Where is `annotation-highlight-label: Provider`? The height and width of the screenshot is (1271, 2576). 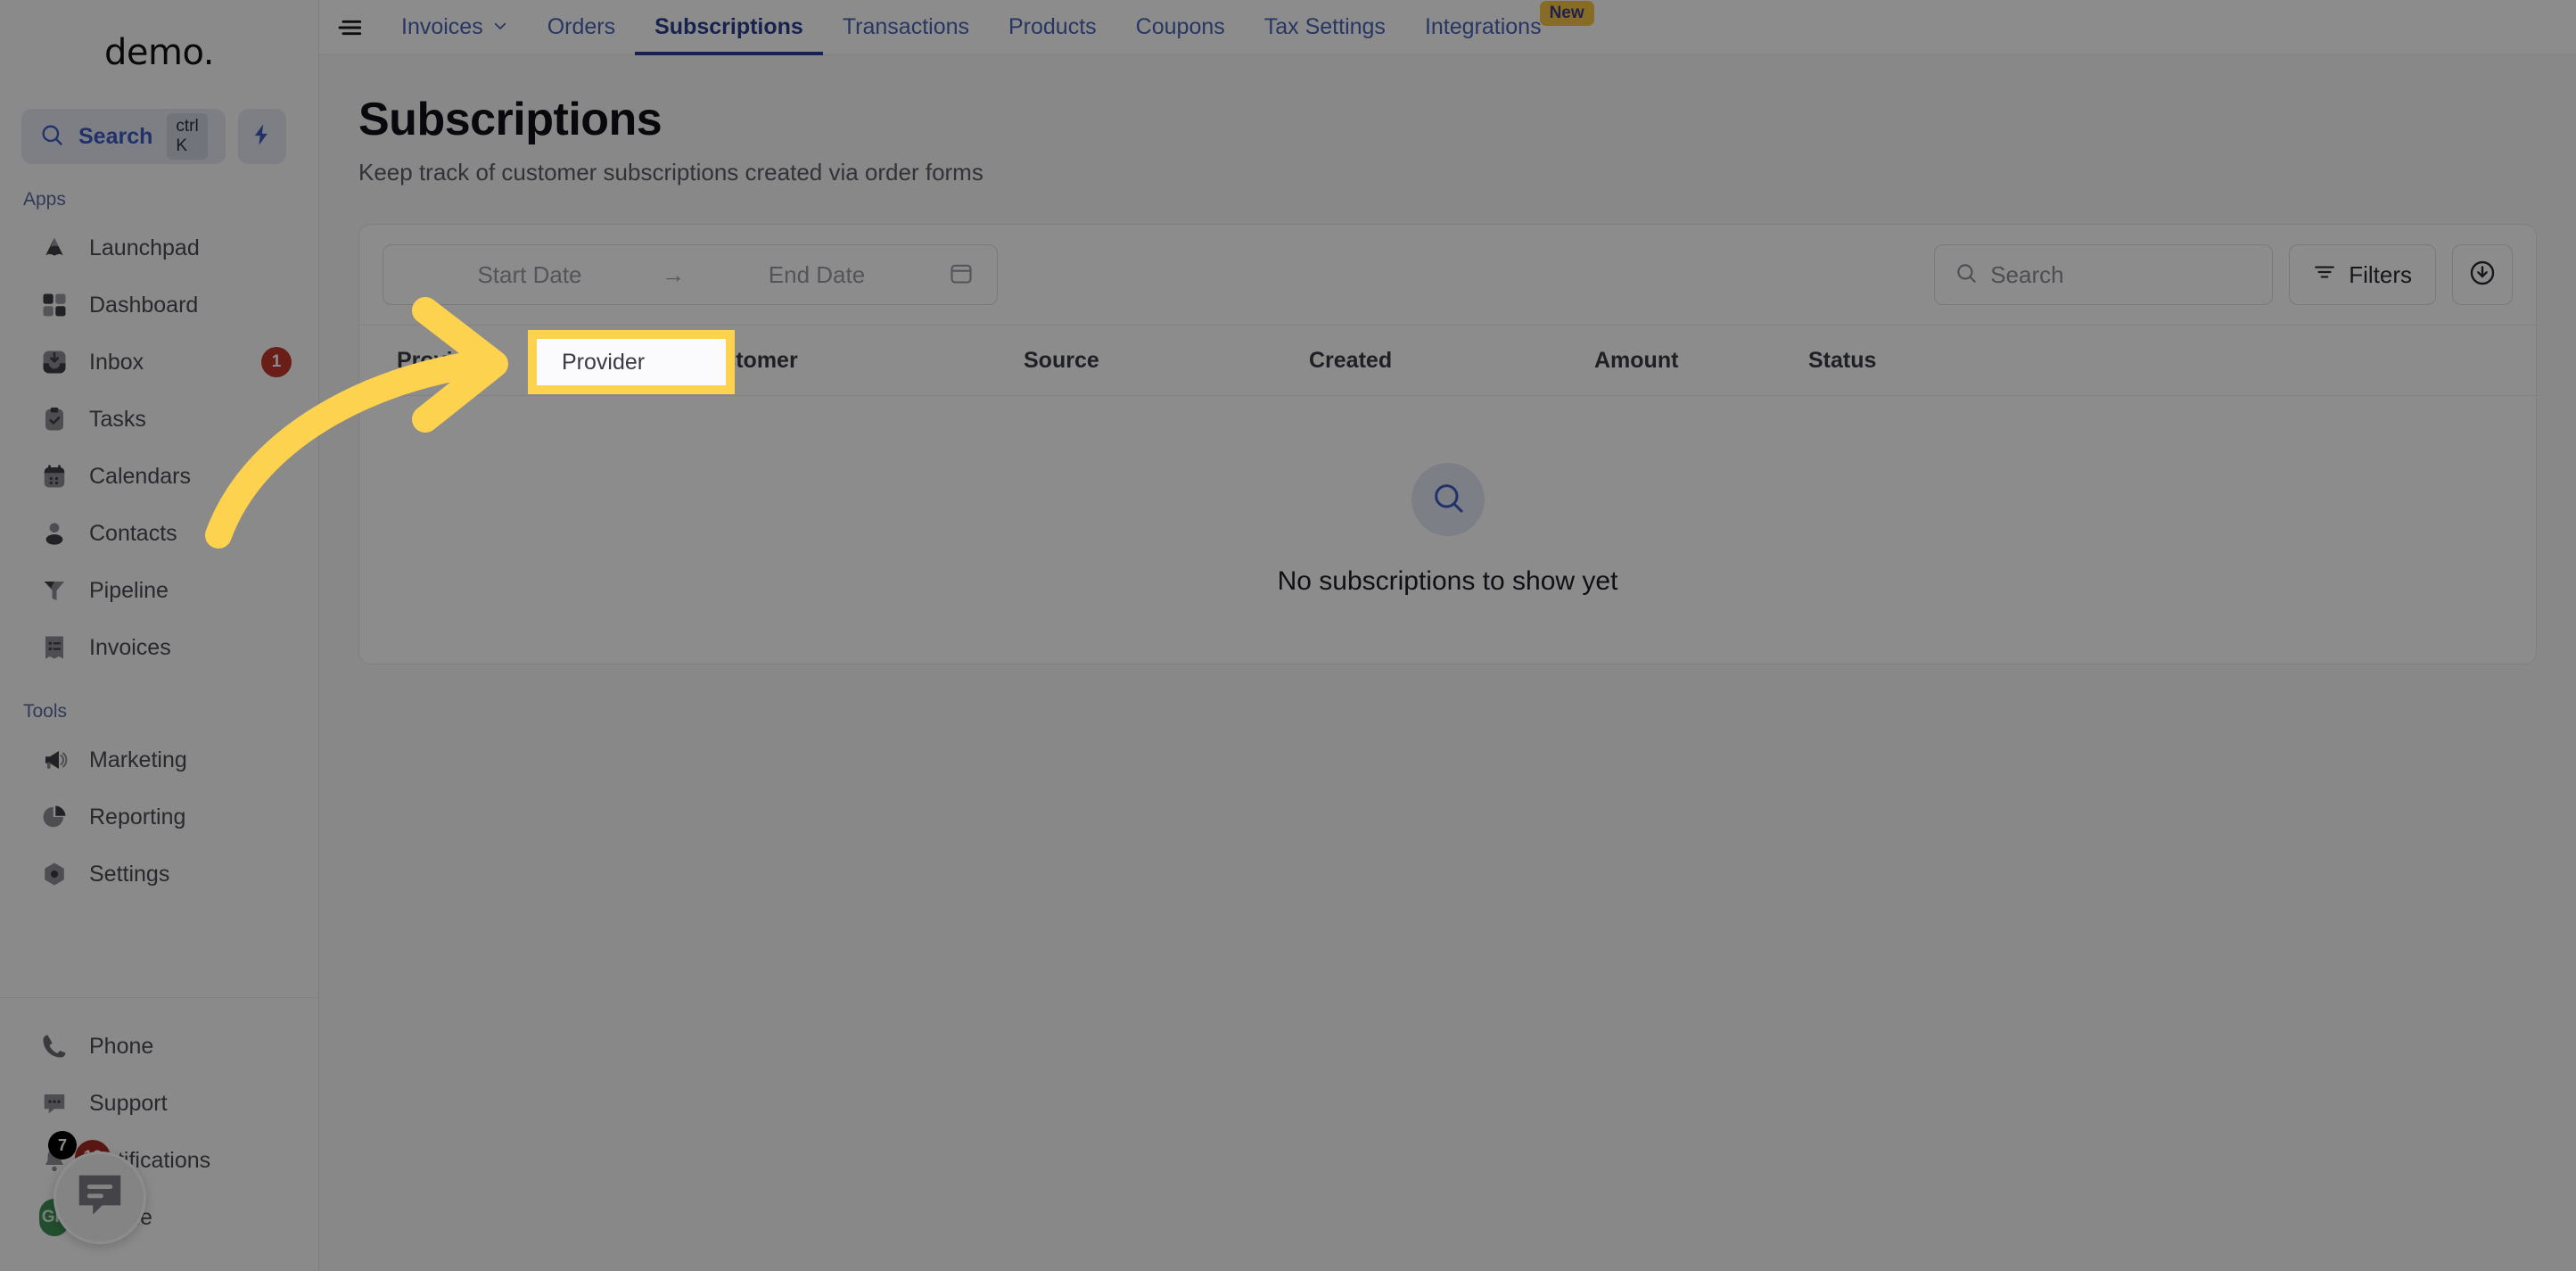
annotation-highlight-label: Provider is located at coordinates (604, 362).